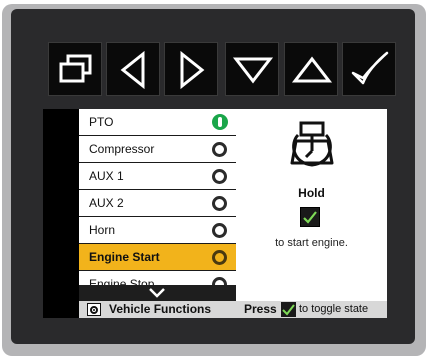 This screenshot has height=359, width=427. I want to click on hold-label: Hold, so click(311, 193).